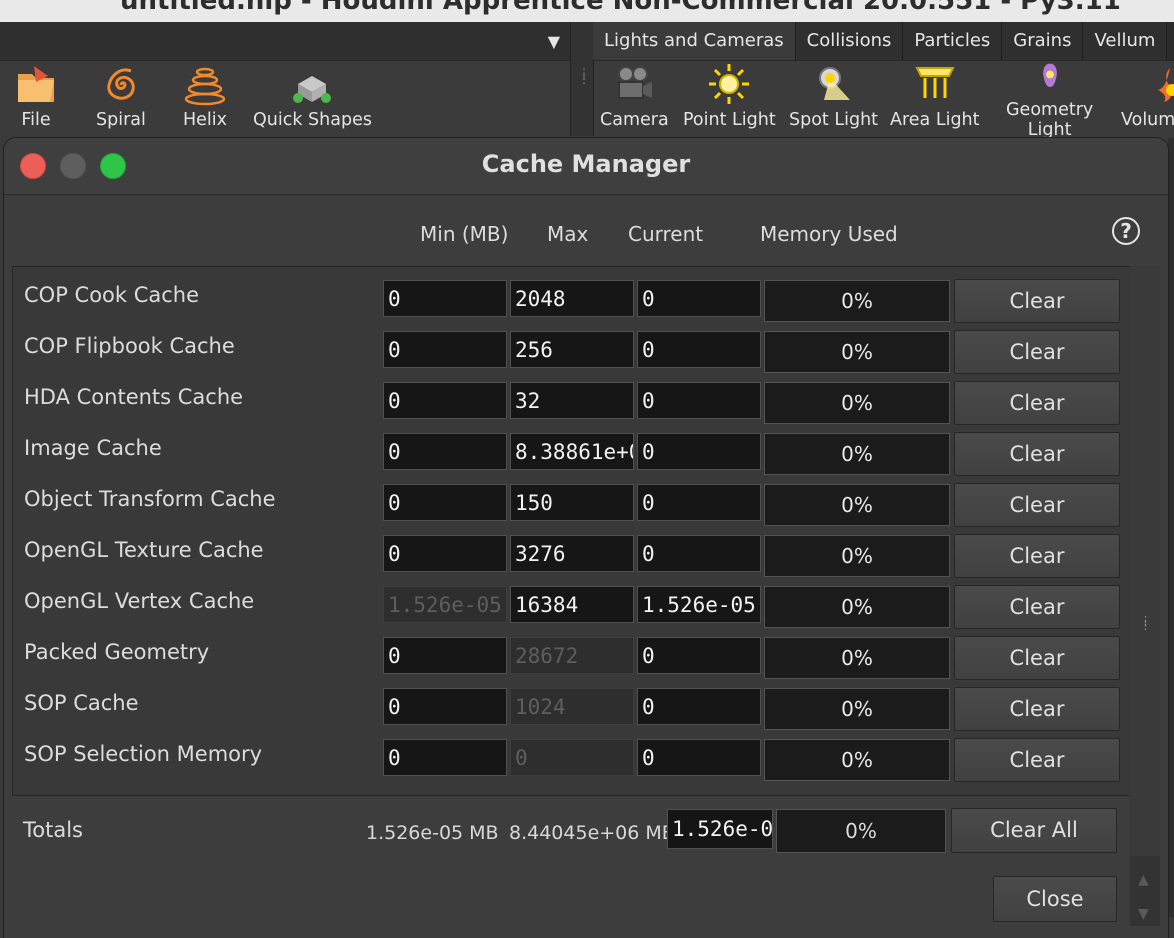  I want to click on quick-shapes-tool: Quick Shapes, so click(312, 96).